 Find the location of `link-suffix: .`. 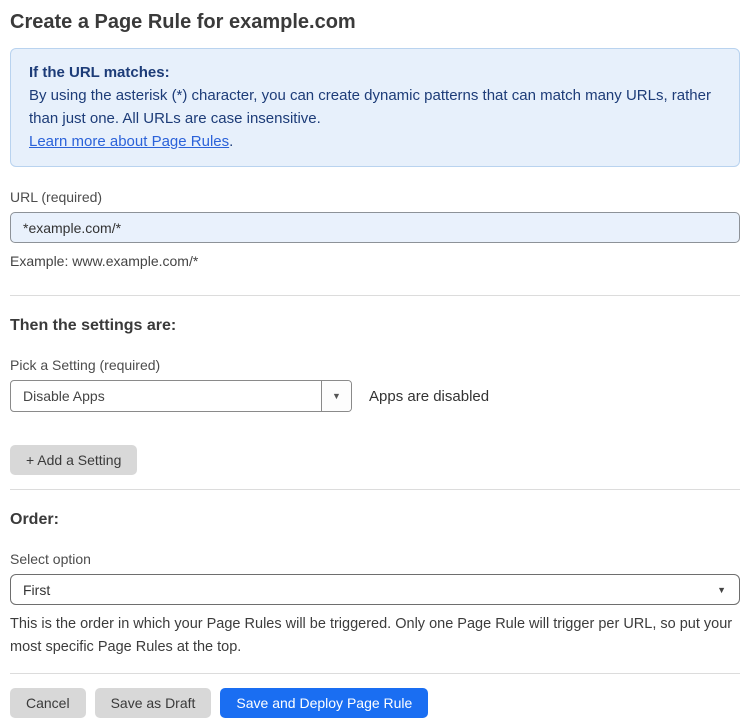

link-suffix: . is located at coordinates (231, 141).